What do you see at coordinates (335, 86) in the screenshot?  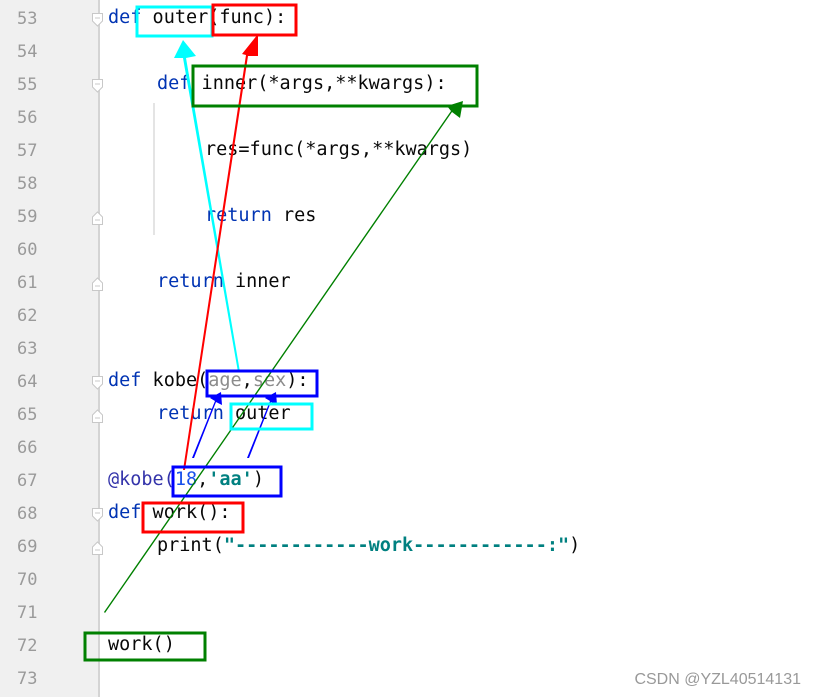 I see `inner-signature-box` at bounding box center [335, 86].